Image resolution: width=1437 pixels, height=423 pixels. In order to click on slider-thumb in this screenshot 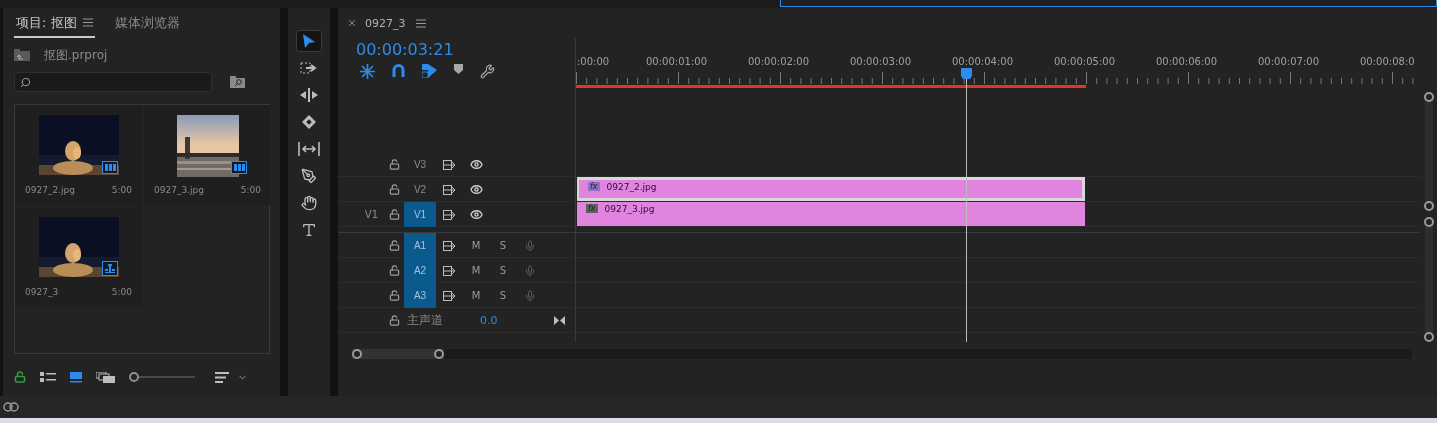, I will do `click(134, 377)`.